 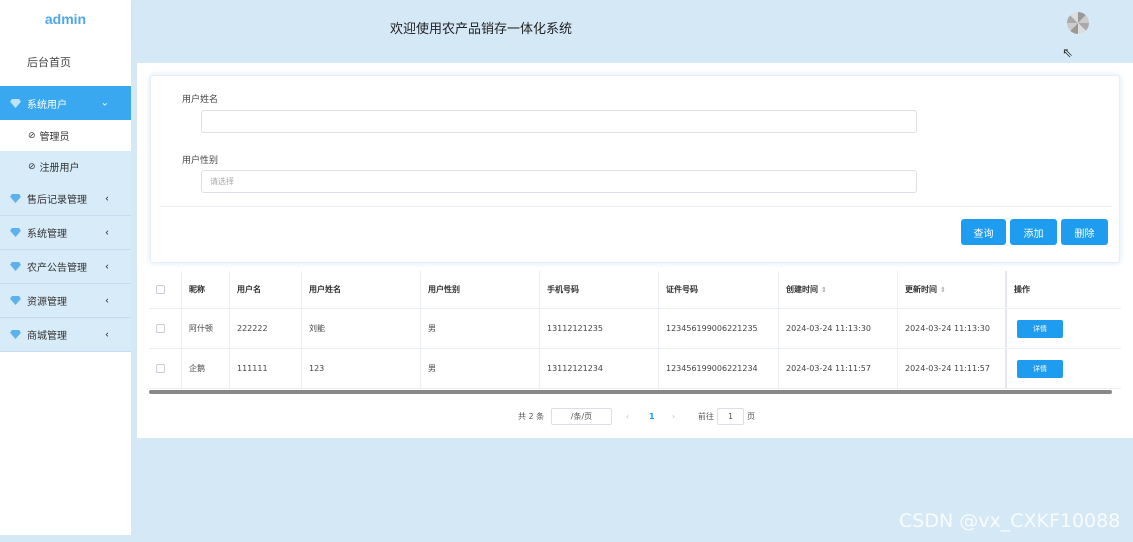 I want to click on next-page-icon: ›, so click(x=673, y=416).